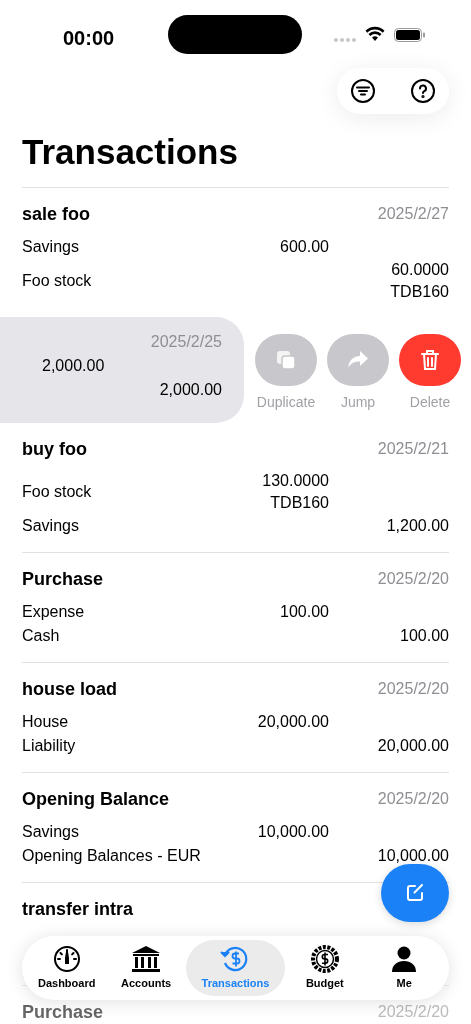 The height and width of the screenshot is (1024, 471). Describe the element at coordinates (293, 722) in the screenshot. I see `debit-amount: 20,000.00` at that location.